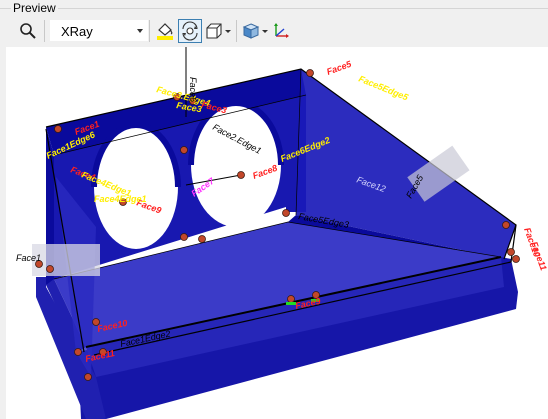 The width and height of the screenshot is (548, 419). I want to click on rotate-view-icon, so click(190, 31).